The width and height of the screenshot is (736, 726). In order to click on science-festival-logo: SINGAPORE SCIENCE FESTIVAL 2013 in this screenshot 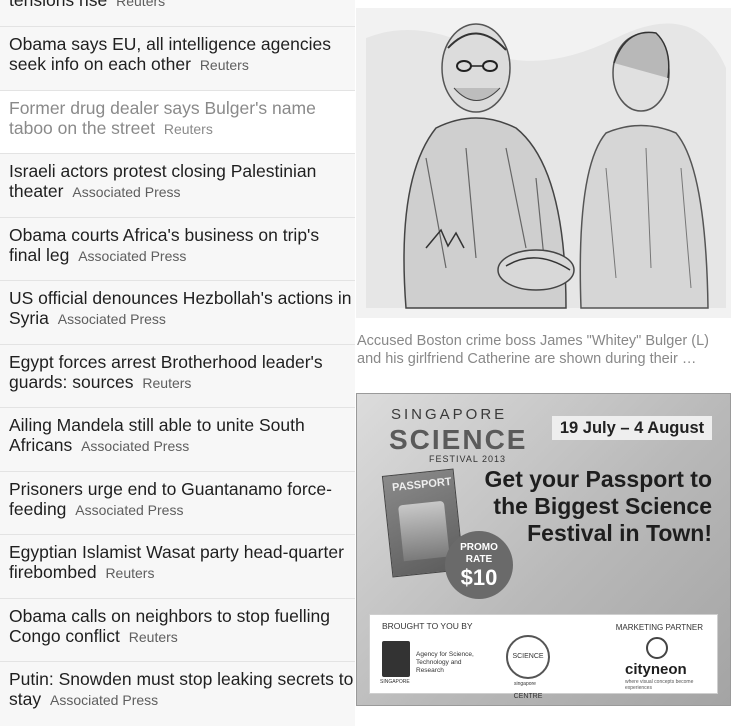, I will do `click(448, 434)`.